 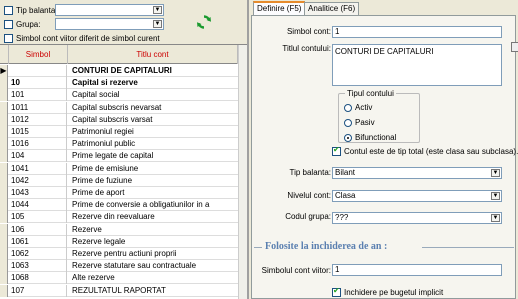 I want to click on inchidere-buget-row: Inchidere pe bugetul implicit, so click(x=388, y=291).